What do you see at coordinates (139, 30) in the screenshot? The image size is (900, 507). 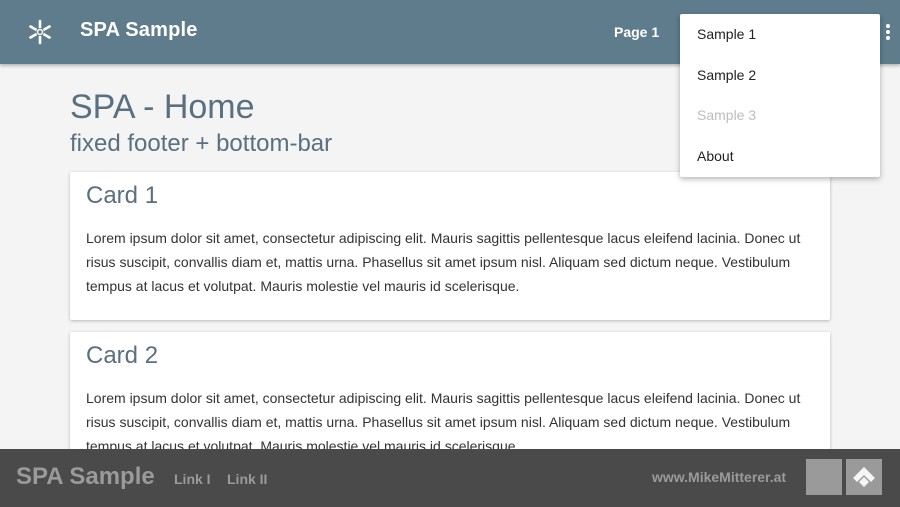 I see `app-title: SPA Sample` at bounding box center [139, 30].